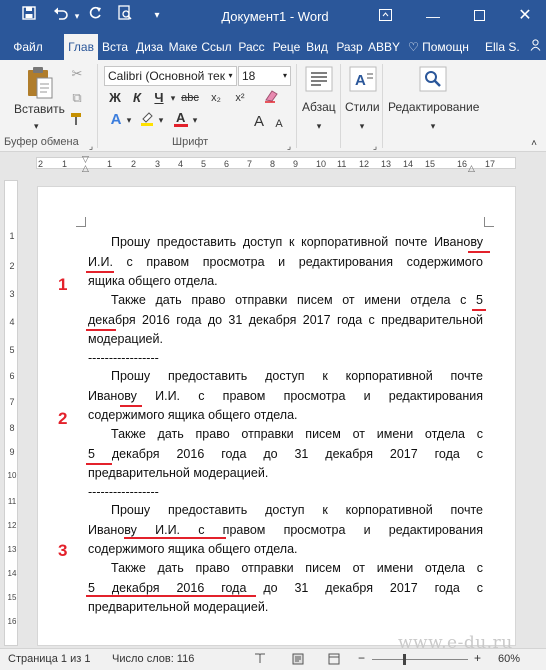 The image size is (546, 670). I want to click on cut-icon: ✂, so click(77, 74).